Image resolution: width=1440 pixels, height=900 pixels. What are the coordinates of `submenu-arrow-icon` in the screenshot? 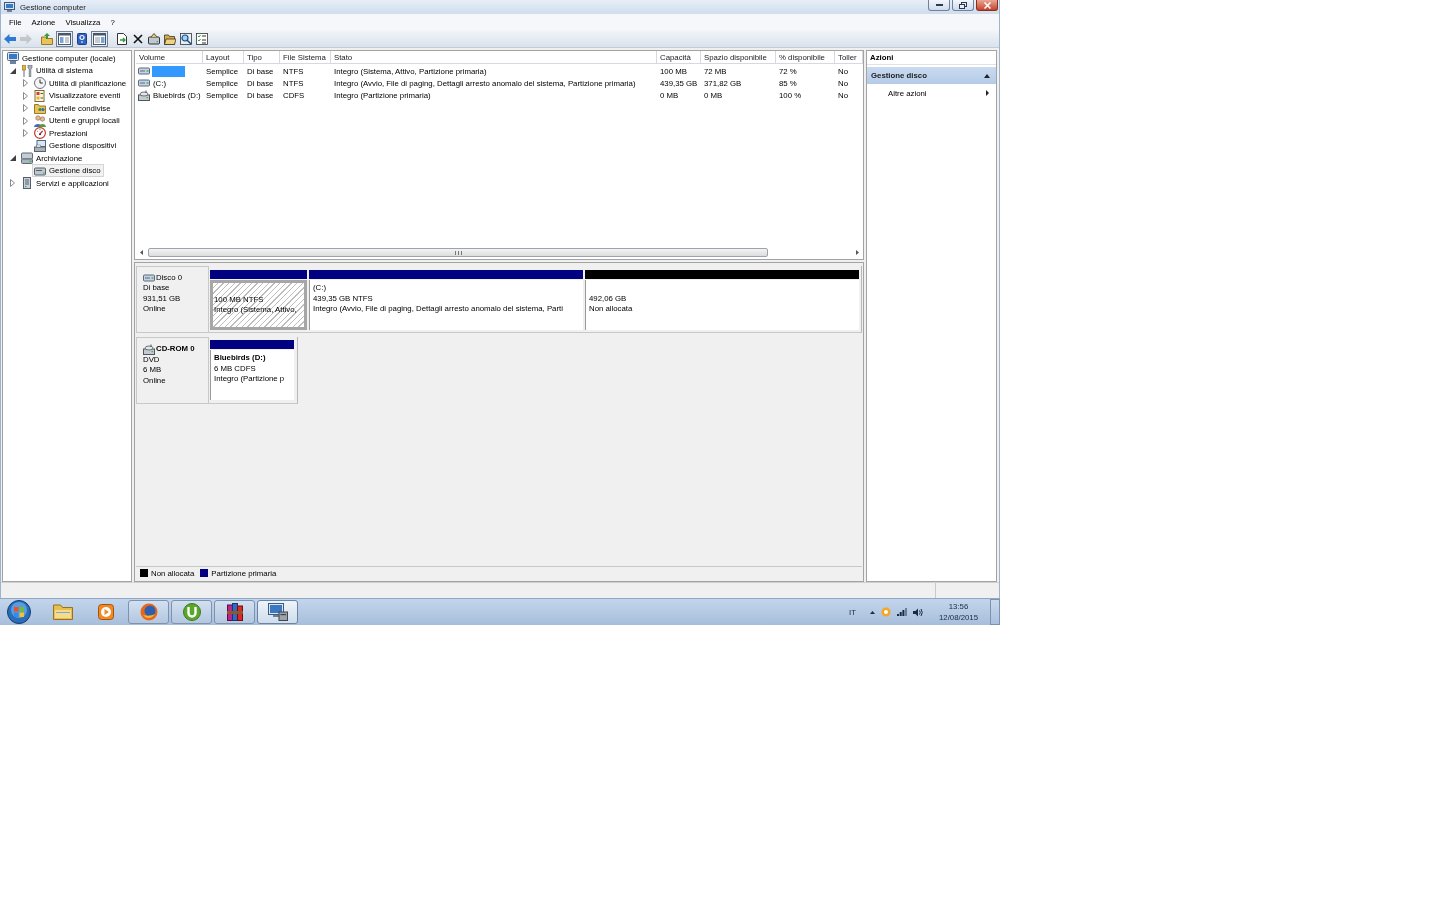 It's located at (987, 93).